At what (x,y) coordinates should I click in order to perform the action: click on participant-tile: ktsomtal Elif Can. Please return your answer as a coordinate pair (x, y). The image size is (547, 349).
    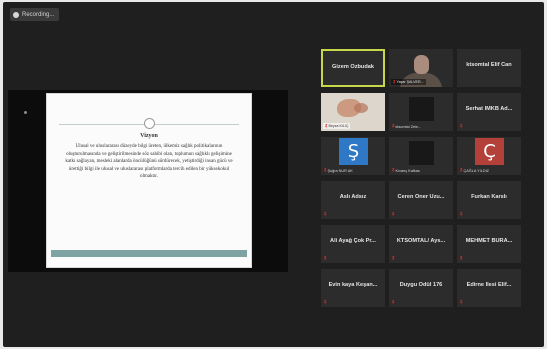
    Looking at the image, I should click on (489, 68).